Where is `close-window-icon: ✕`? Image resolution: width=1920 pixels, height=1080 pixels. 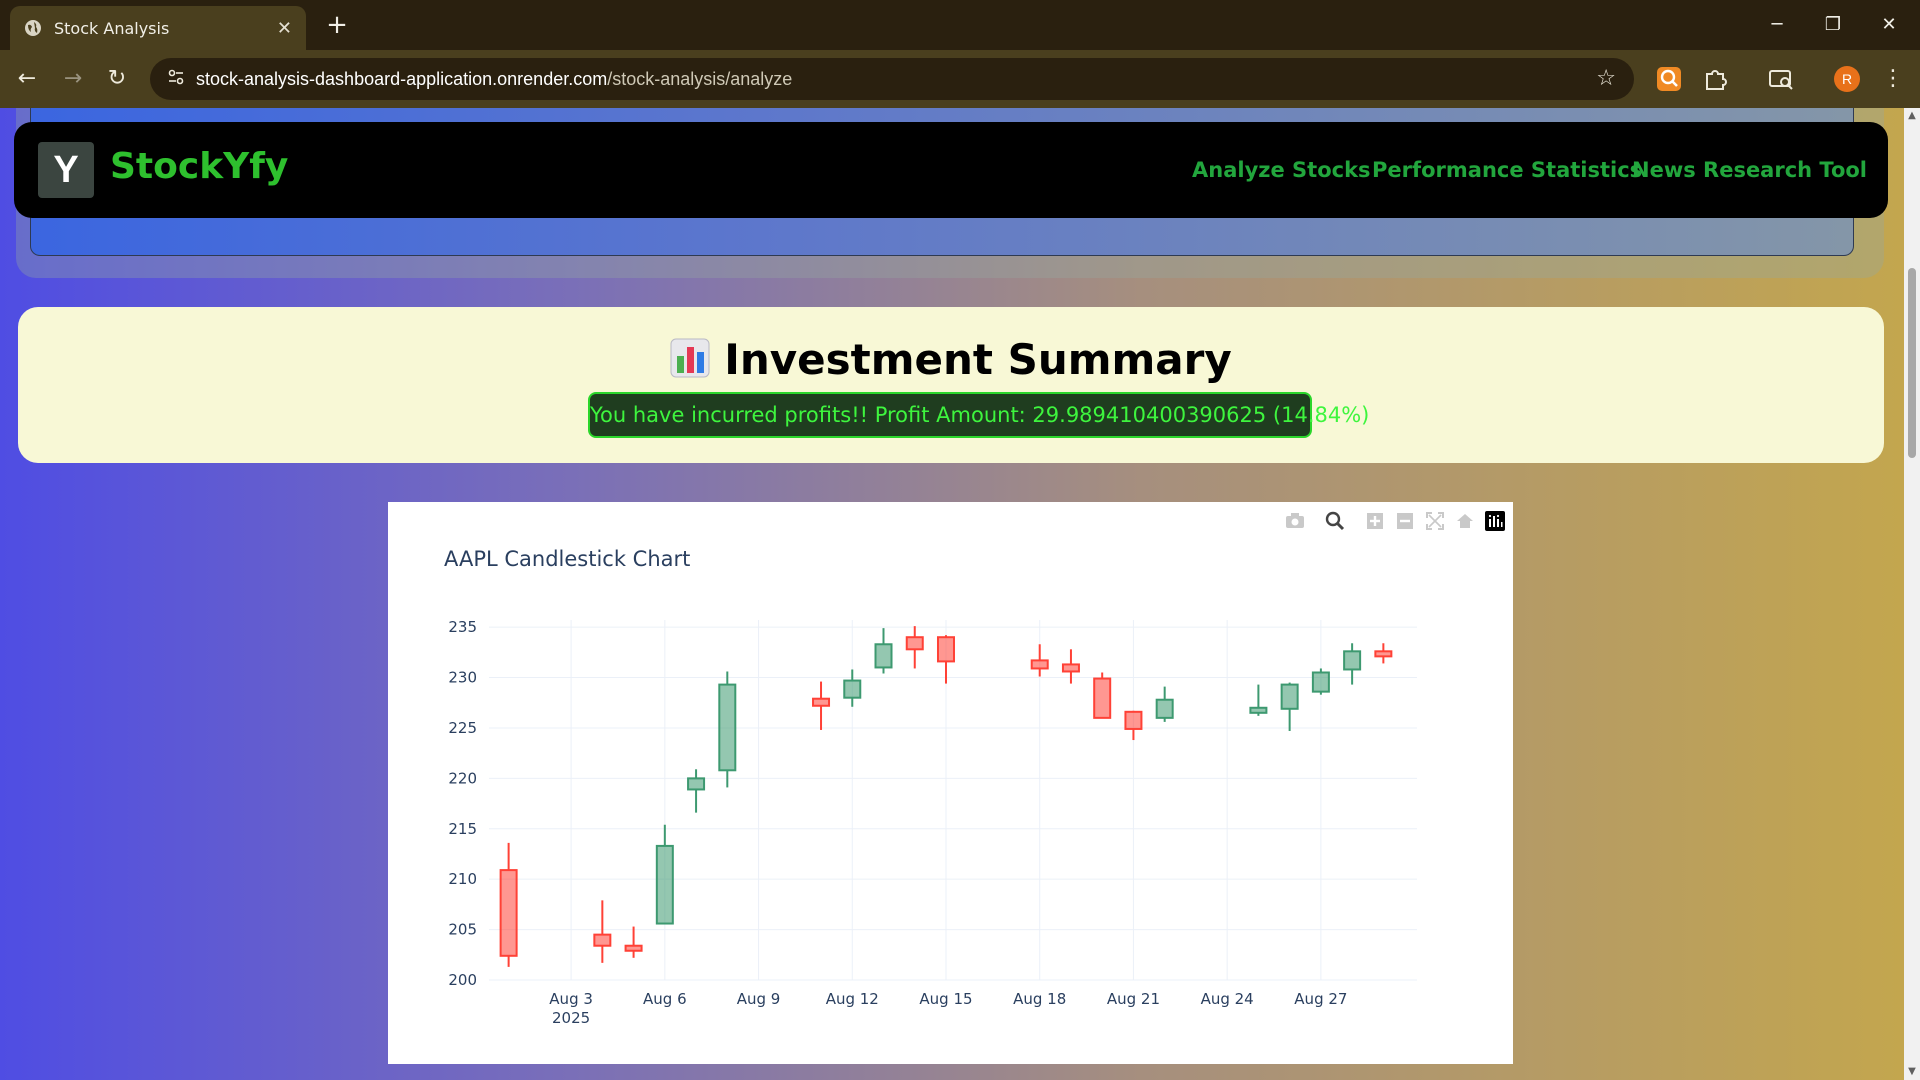
close-window-icon: ✕ is located at coordinates (1889, 25).